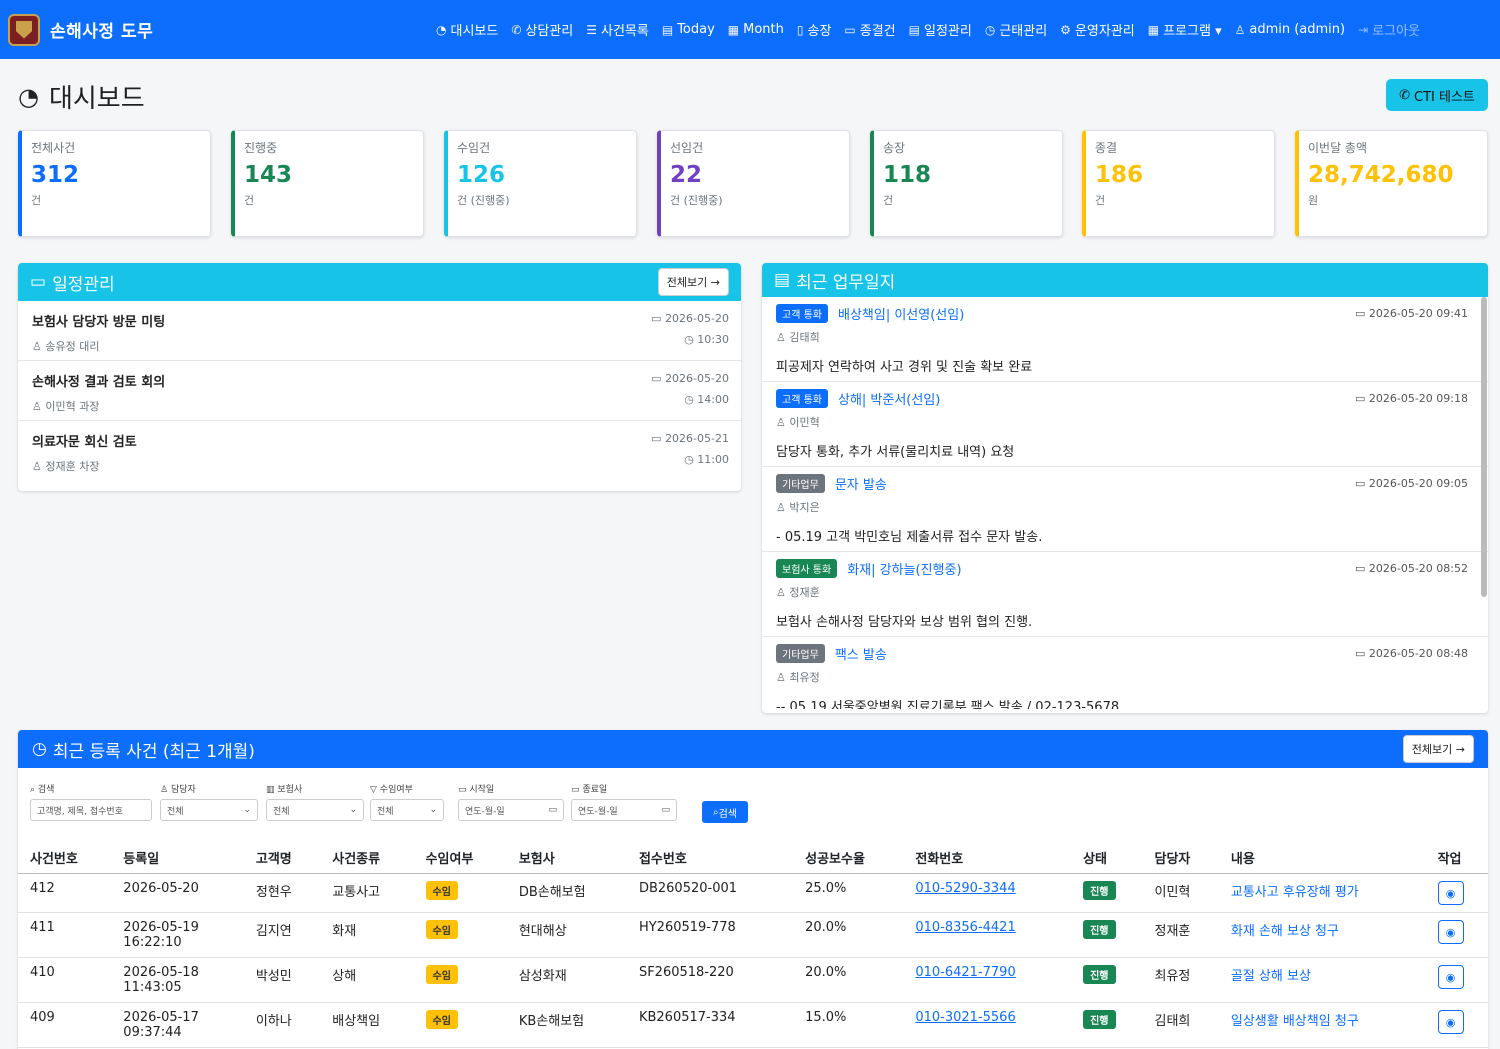 This screenshot has height=1049, width=1500. What do you see at coordinates (706, 399) in the screenshot?
I see `schedule-item-time: ◷ 14:00` at bounding box center [706, 399].